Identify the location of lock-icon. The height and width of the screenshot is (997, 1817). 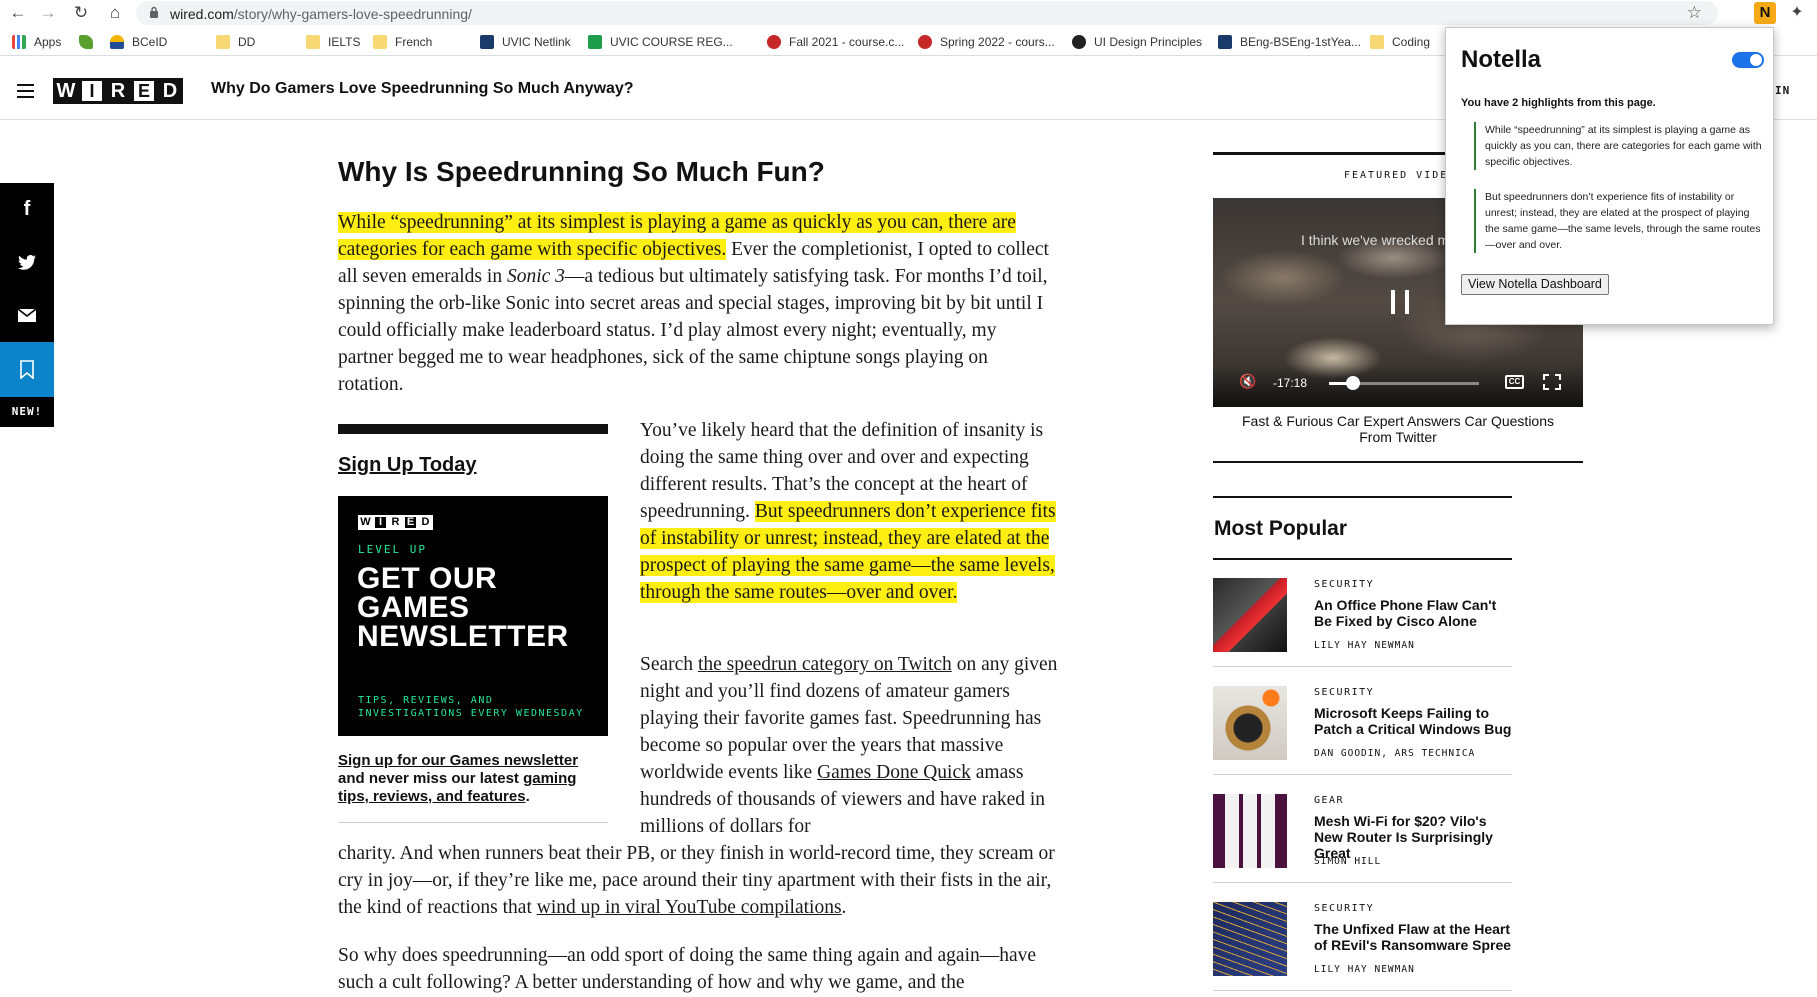
(154, 12).